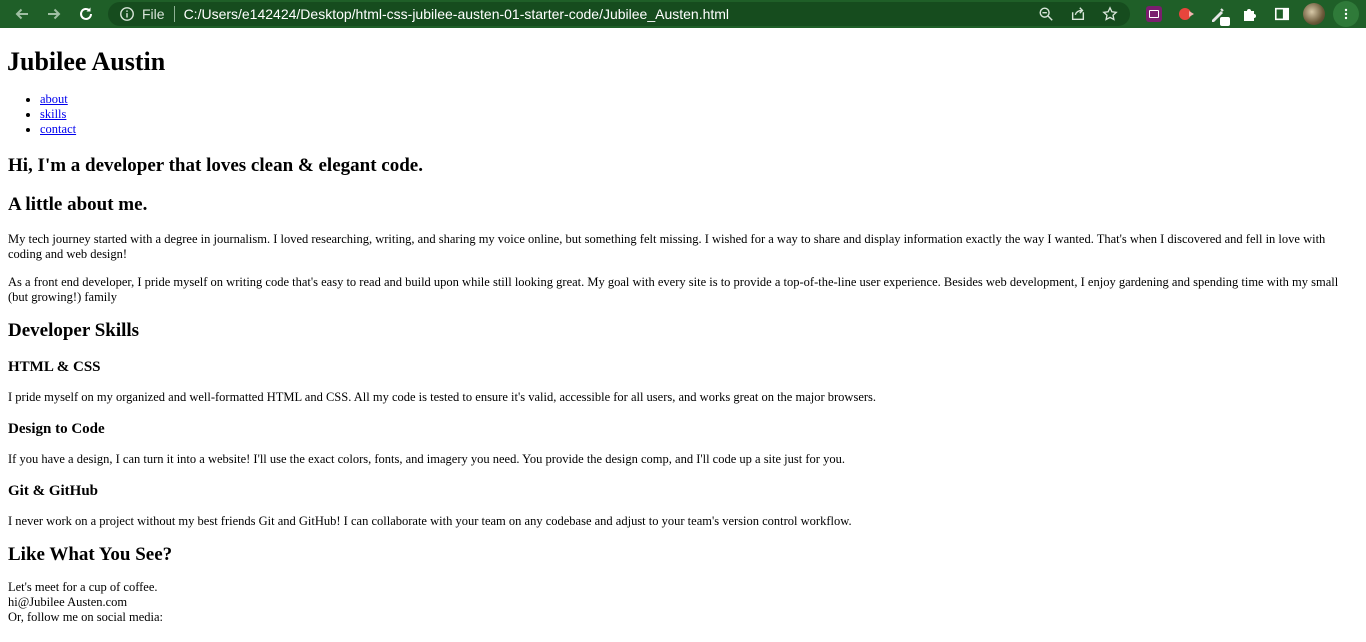 This screenshot has height=642, width=1366. Describe the element at coordinates (56, 429) in the screenshot. I see `skill-title: Design to Code` at that location.